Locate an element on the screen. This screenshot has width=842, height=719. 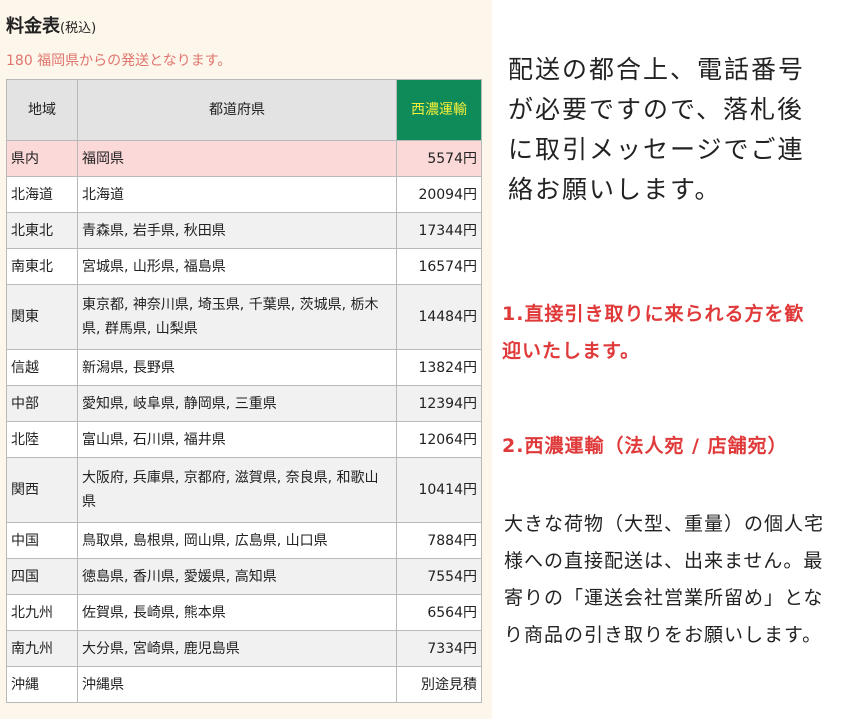
region-cell: 中部 is located at coordinates (42, 403).